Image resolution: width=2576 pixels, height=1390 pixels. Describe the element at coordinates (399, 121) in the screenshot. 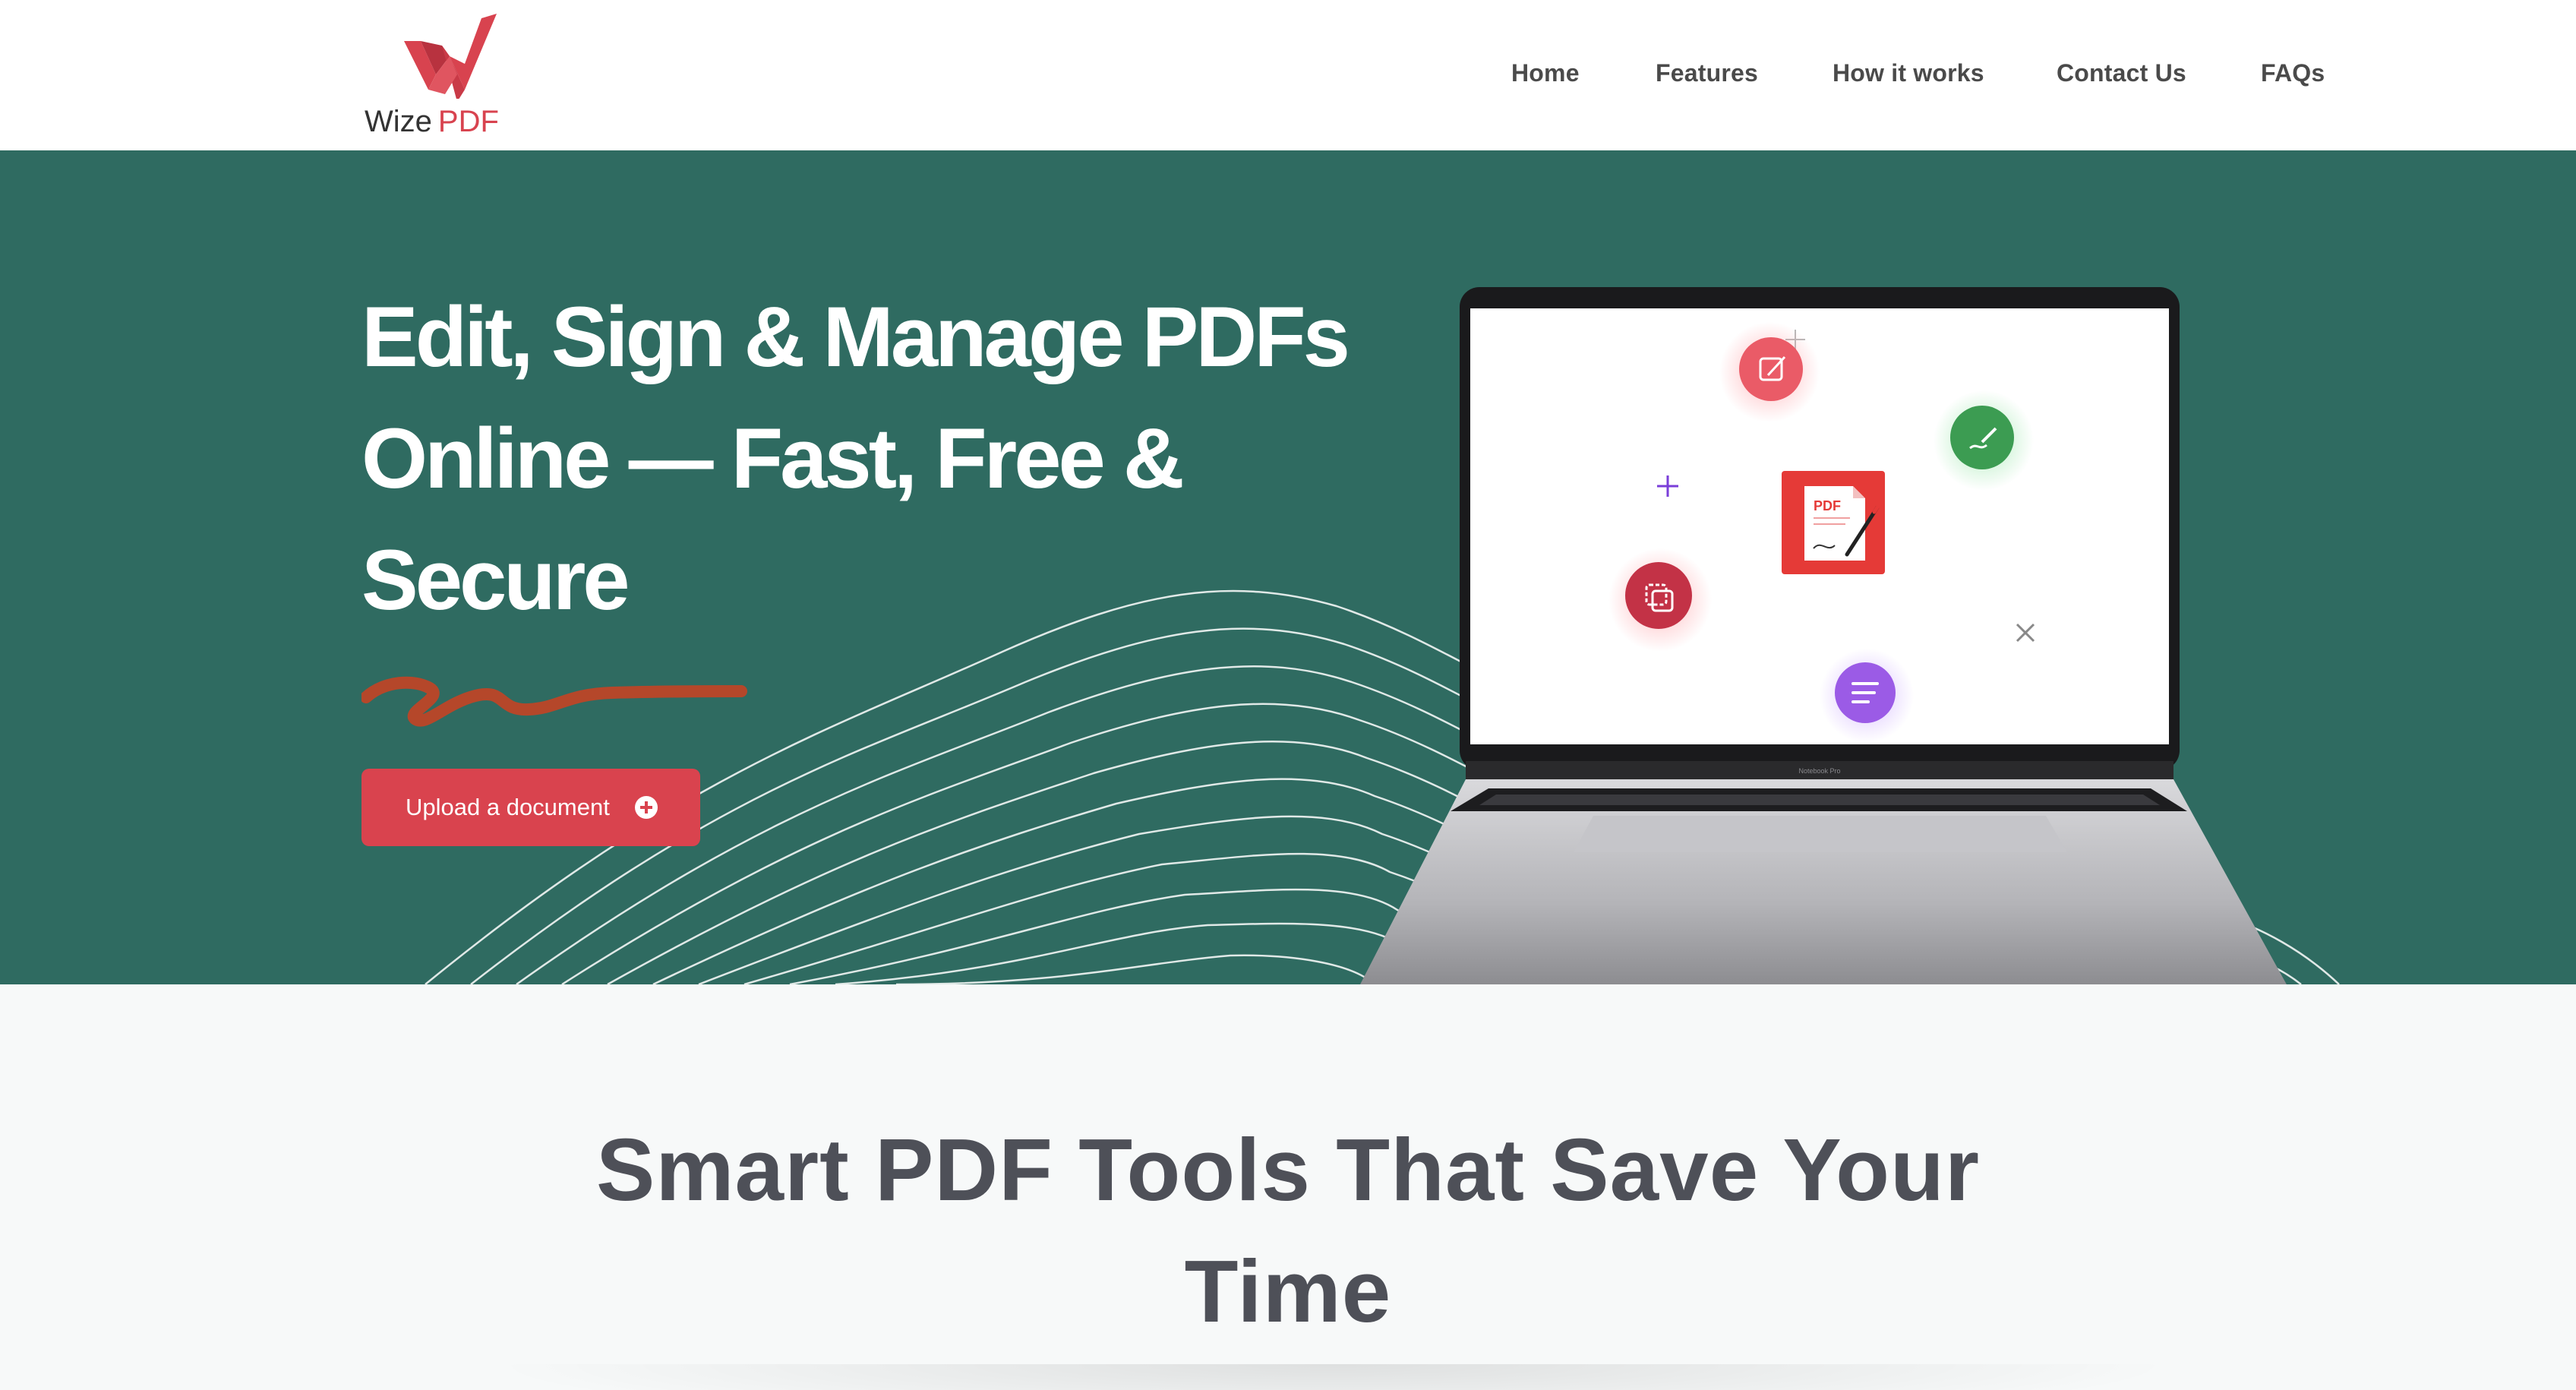

I see `brand-name-wize: Wize` at that location.